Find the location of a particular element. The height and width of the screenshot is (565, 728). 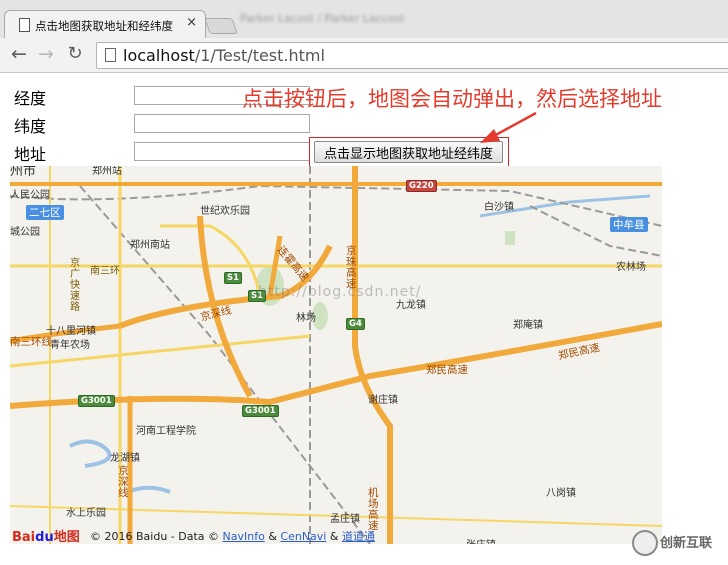

map-road-label: 京深线 is located at coordinates (123, 482).